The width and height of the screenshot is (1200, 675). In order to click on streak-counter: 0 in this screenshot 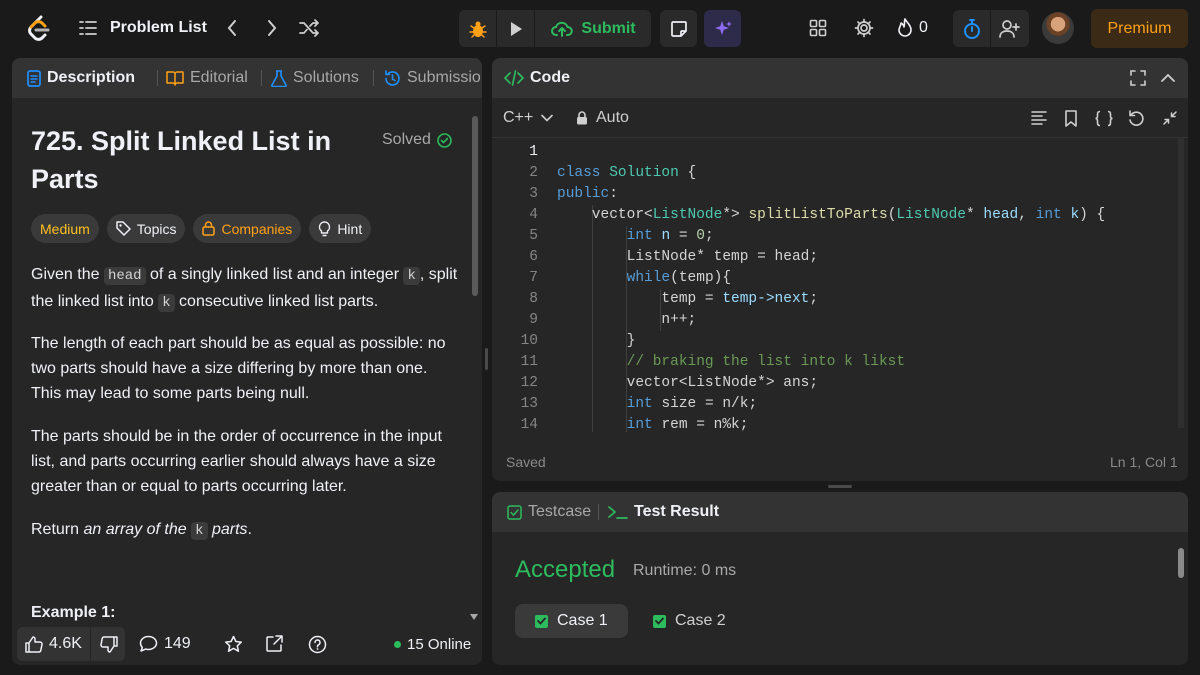, I will do `click(912, 28)`.